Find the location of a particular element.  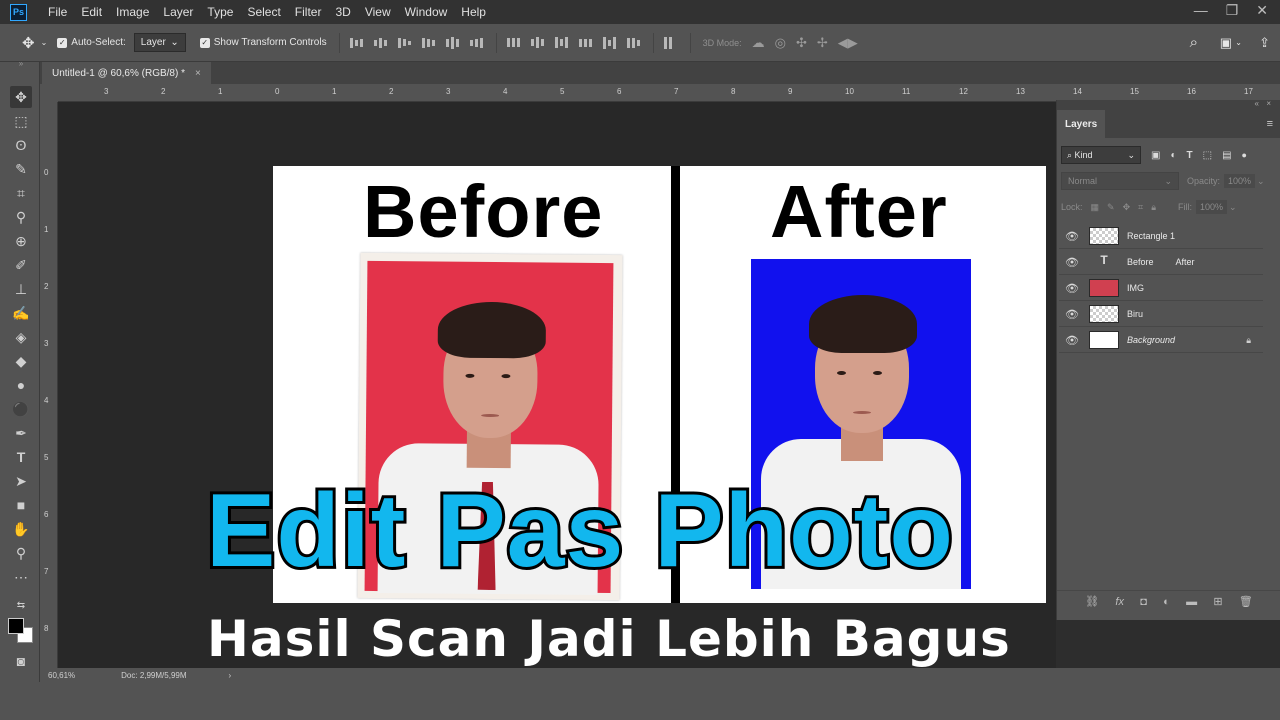

stamp-tool-icon: ⊥ is located at coordinates (21, 289).